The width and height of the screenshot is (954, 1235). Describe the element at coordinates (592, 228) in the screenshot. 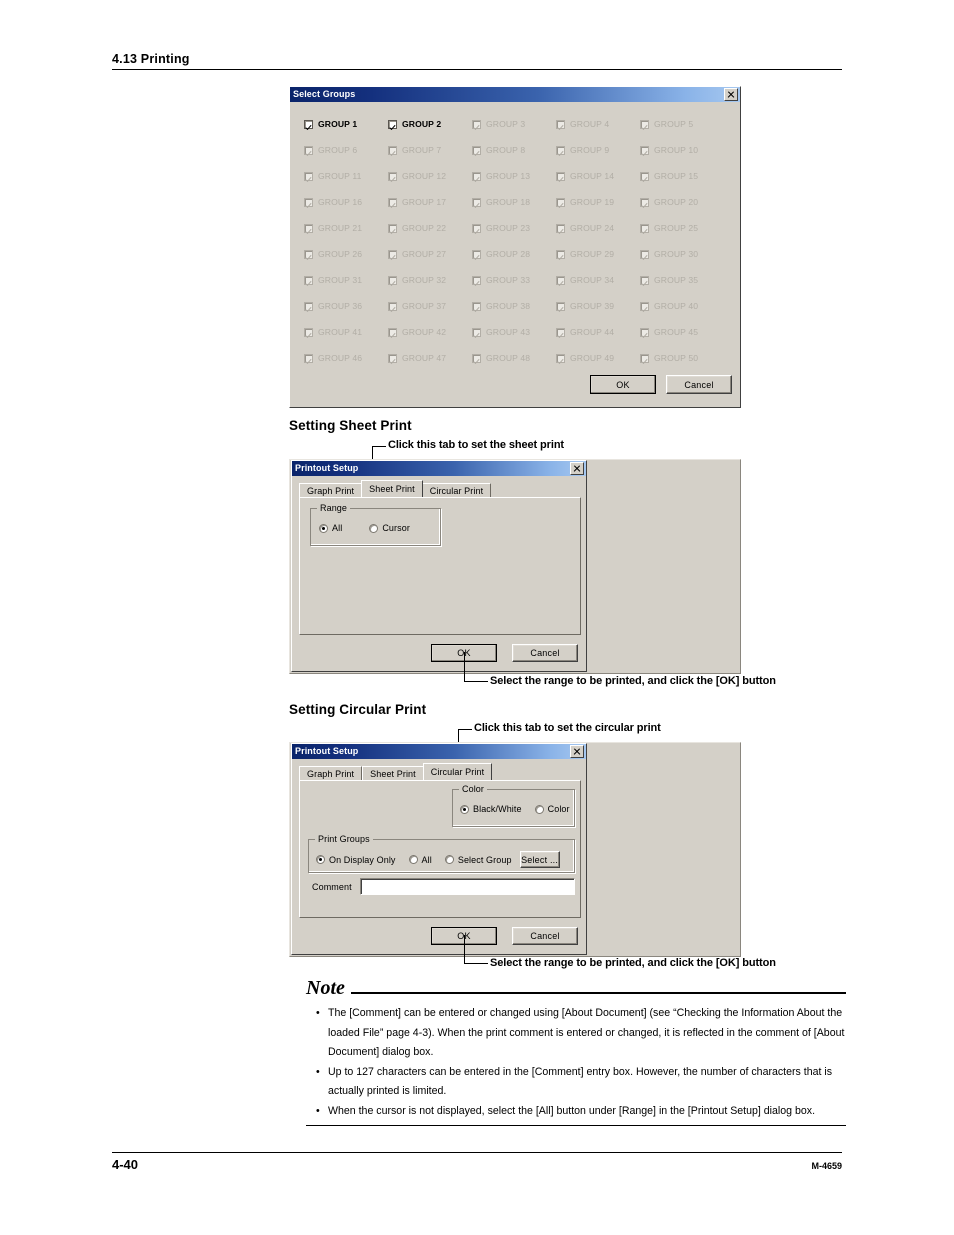

I see `group-checkbox-label: GROUP 24` at that location.